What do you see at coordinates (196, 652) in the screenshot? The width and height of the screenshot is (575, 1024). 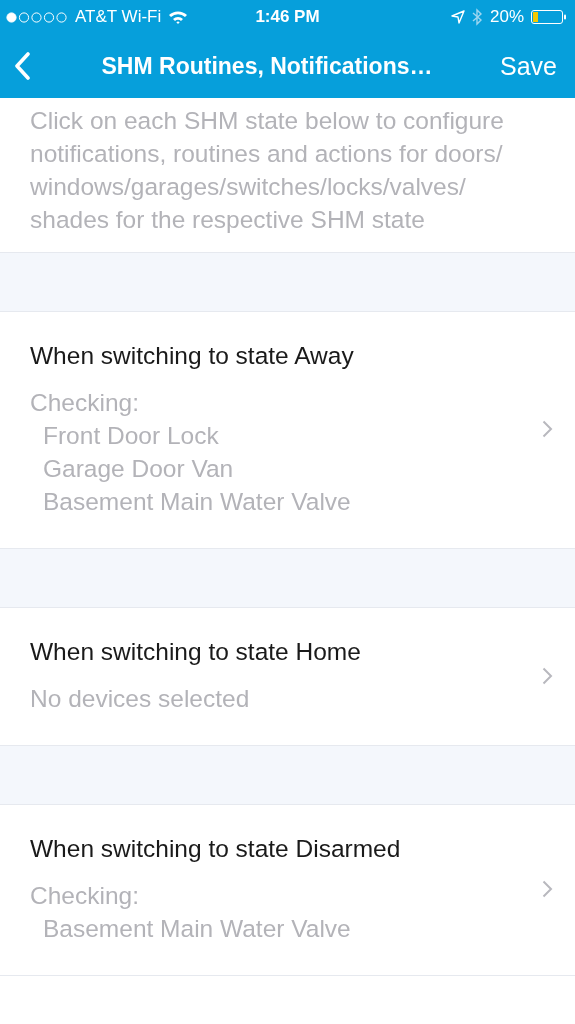 I see `state-title: When switching to state Home` at bounding box center [196, 652].